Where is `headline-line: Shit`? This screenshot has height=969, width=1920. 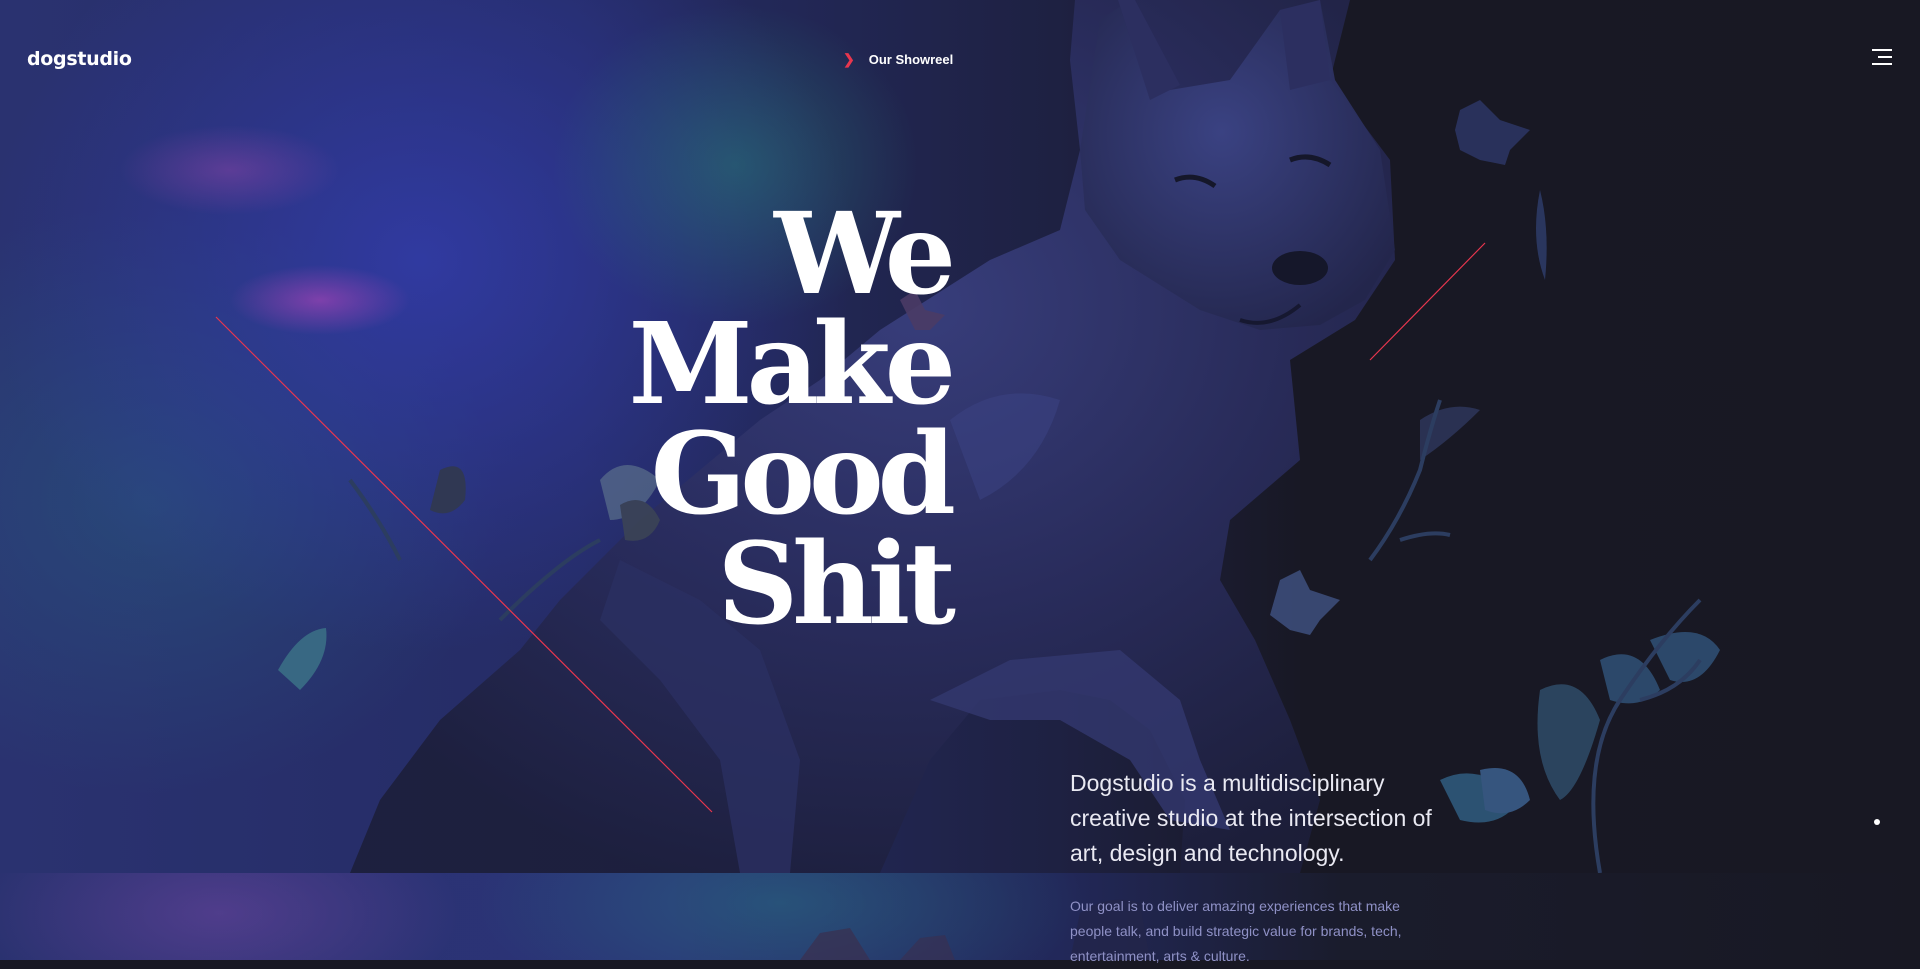 headline-line: Shit is located at coordinates (836, 584).